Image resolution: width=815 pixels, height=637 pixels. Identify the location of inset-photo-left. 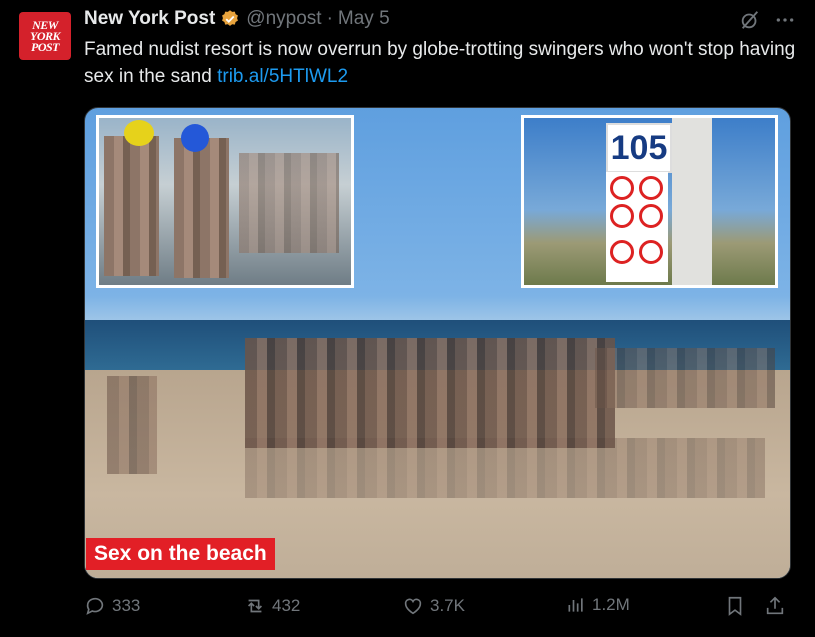
(225, 201).